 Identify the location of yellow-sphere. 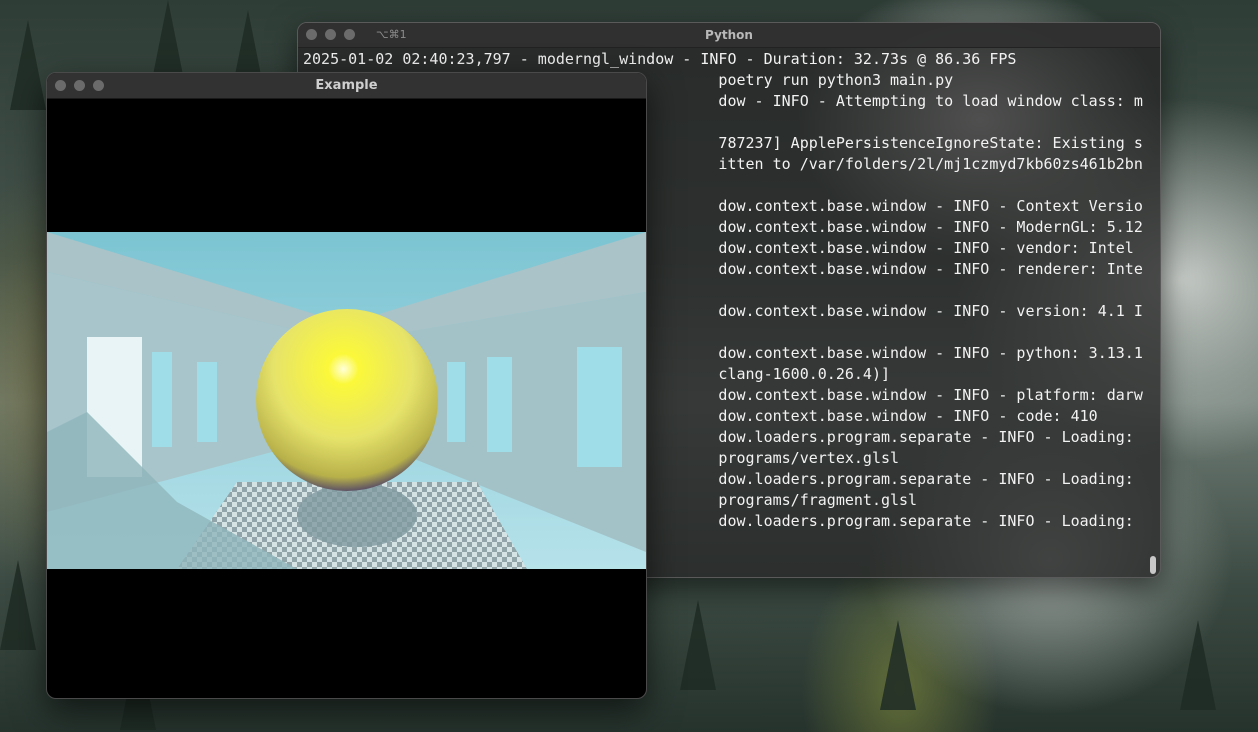
(347, 400).